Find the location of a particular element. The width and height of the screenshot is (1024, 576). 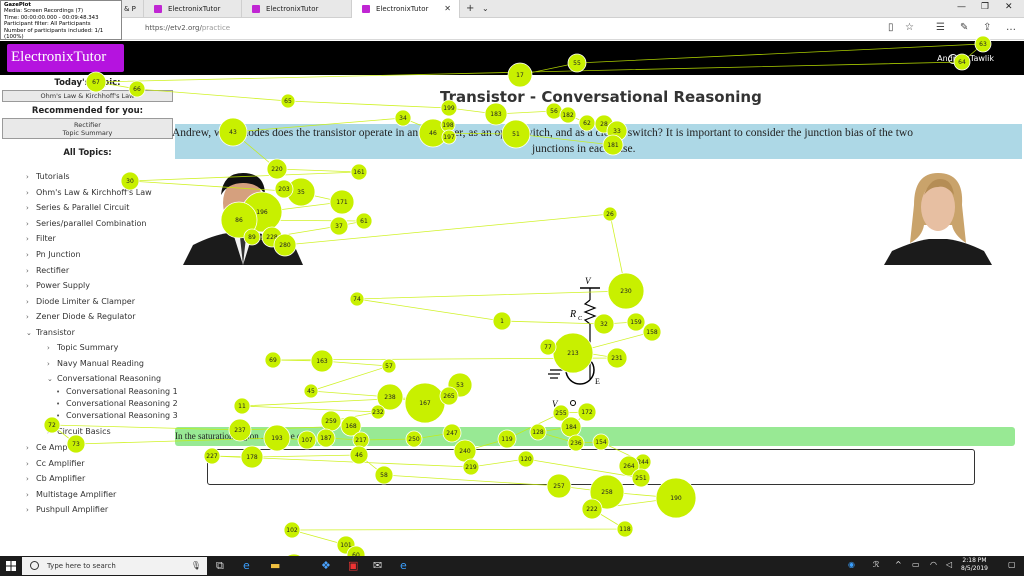

network-icon: ▭ is located at coordinates (916, 564).